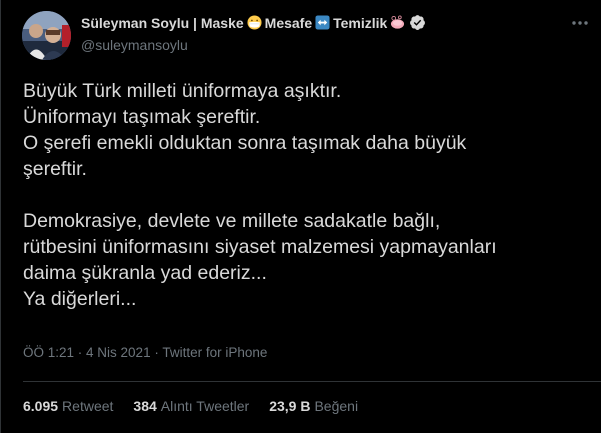 Image resolution: width=601 pixels, height=433 pixels. I want to click on likes-count: 23,9 B, so click(290, 406).